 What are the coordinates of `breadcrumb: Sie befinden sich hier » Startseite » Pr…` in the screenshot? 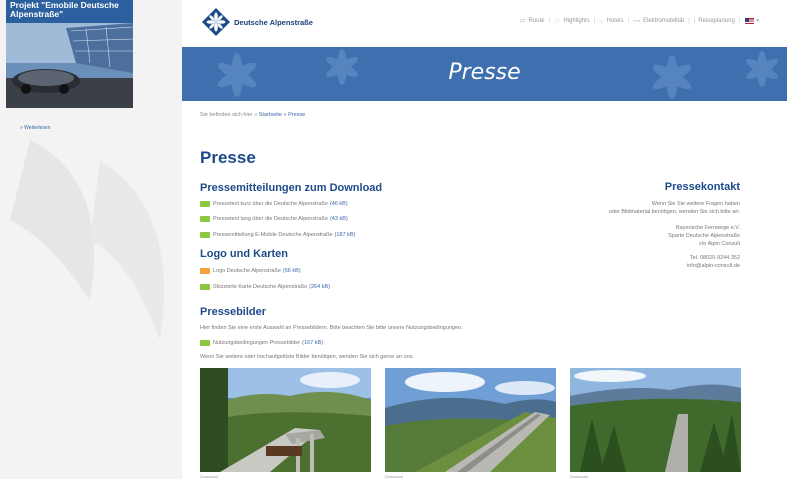 It's located at (252, 115).